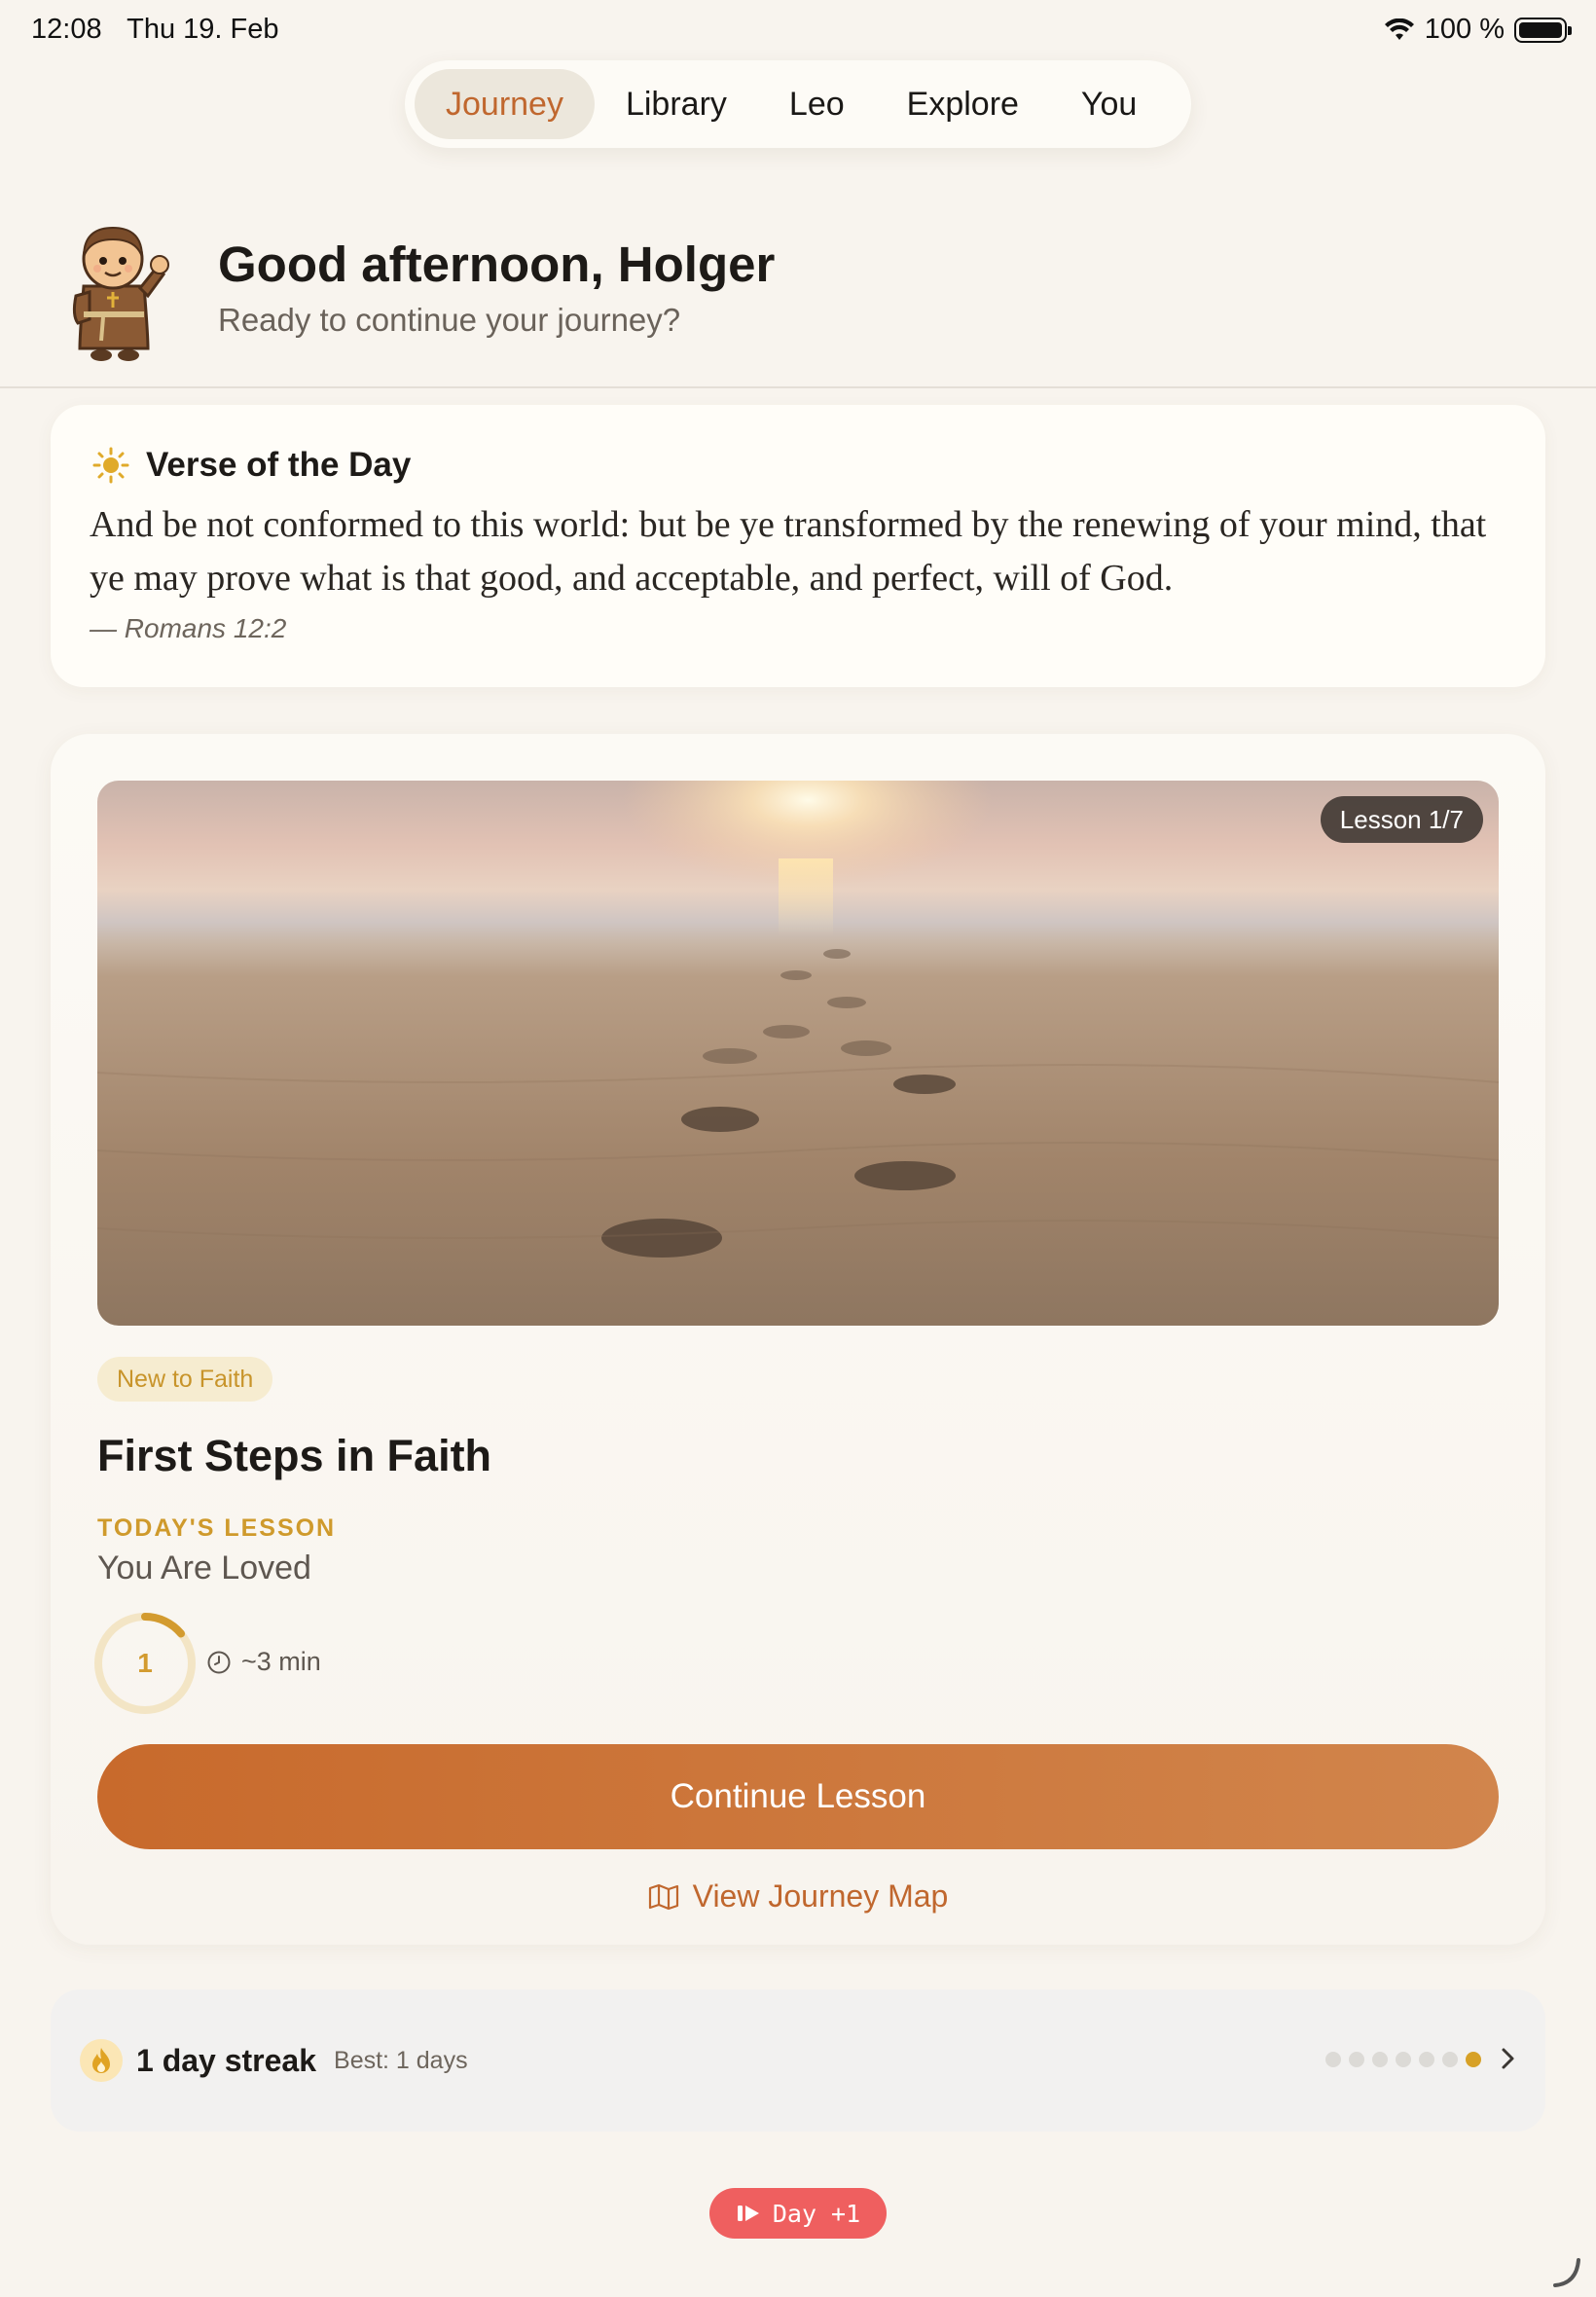 The width and height of the screenshot is (1596, 2297). I want to click on streak-count: 1 day streak, so click(227, 2060).